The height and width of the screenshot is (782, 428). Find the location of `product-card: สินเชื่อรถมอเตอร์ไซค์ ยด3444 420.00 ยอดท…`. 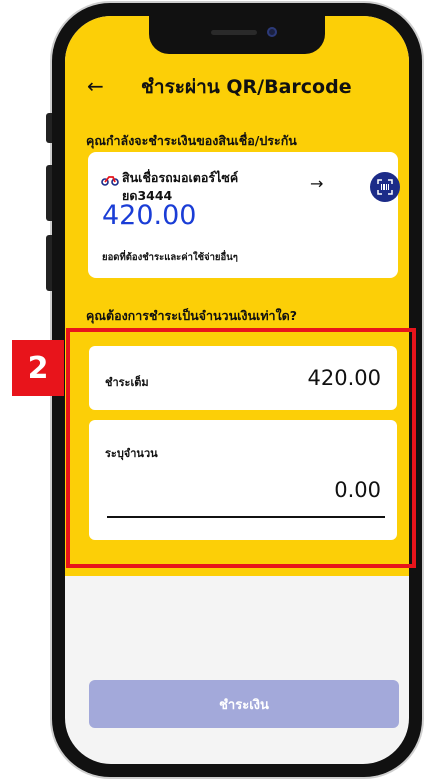

product-card: สินเชื่อรถมอเตอร์ไซค์ ยด3444 420.00 ยอดท… is located at coordinates (244, 215).